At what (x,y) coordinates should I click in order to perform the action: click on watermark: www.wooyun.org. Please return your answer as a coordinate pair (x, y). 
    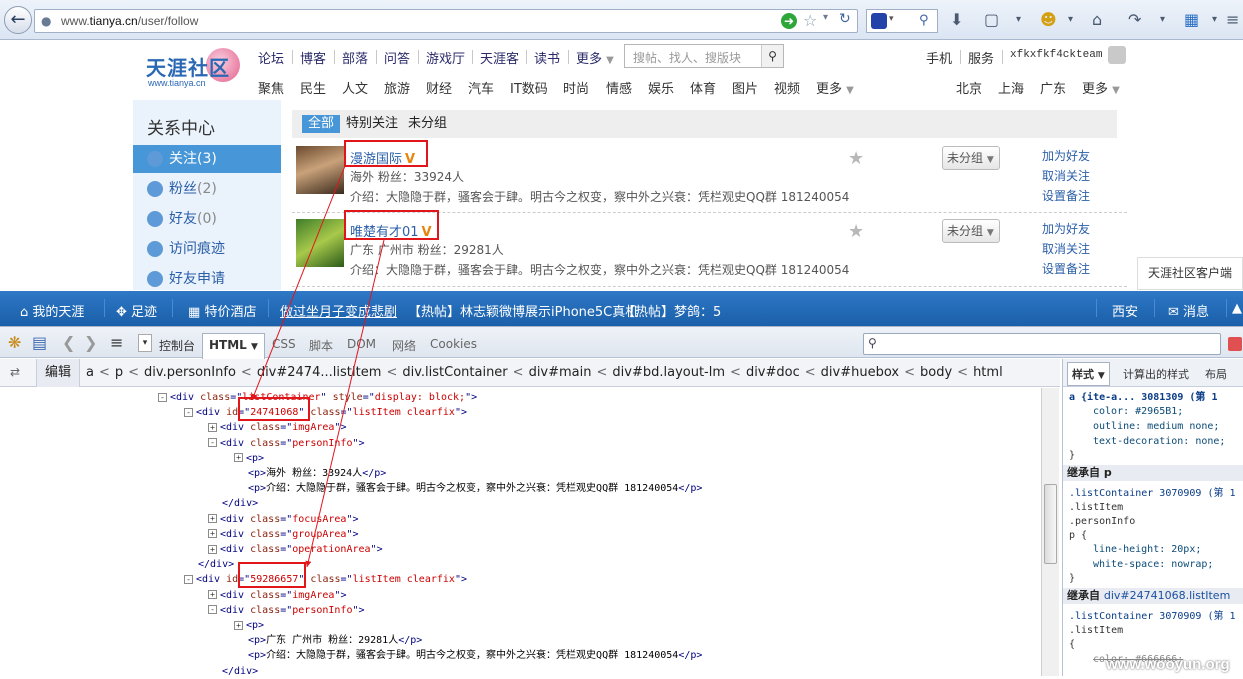
    Looking at the image, I should click on (1168, 664).